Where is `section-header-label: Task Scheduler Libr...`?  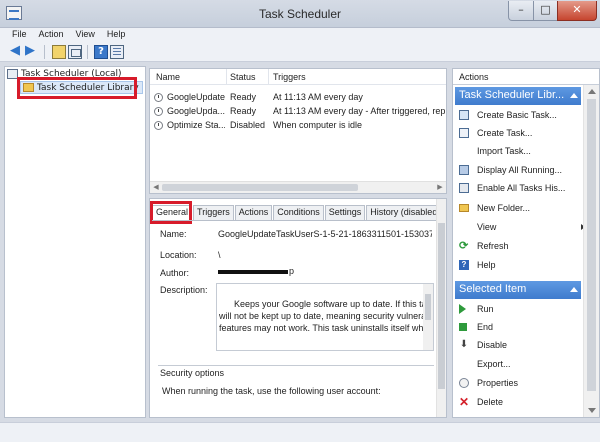 section-header-label: Task Scheduler Libr... is located at coordinates (512, 95).